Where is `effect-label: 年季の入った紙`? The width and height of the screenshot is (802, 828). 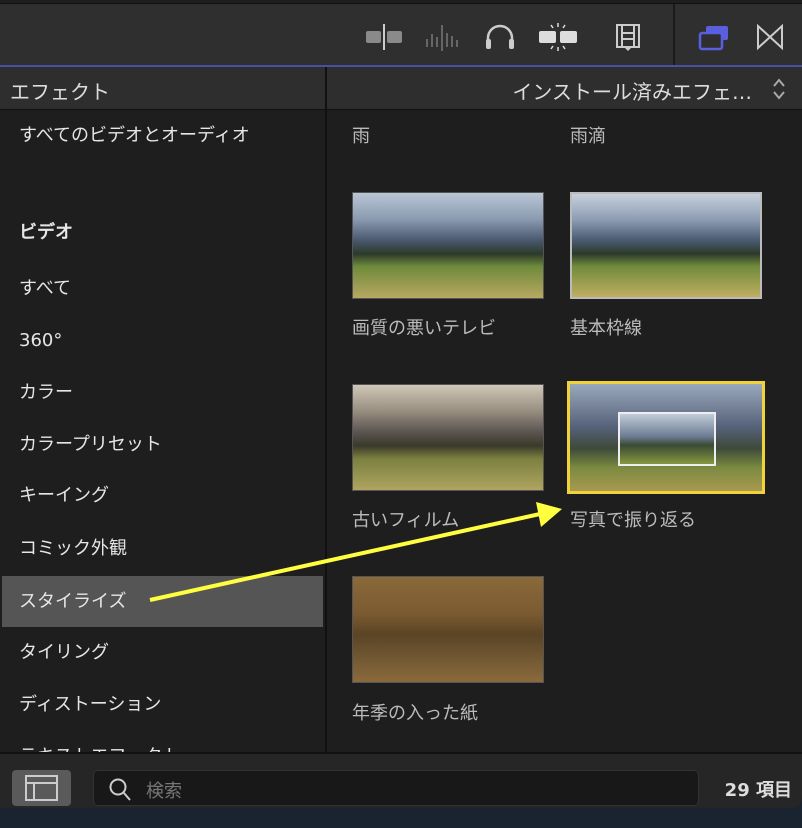 effect-label: 年季の入った紙 is located at coordinates (415, 712).